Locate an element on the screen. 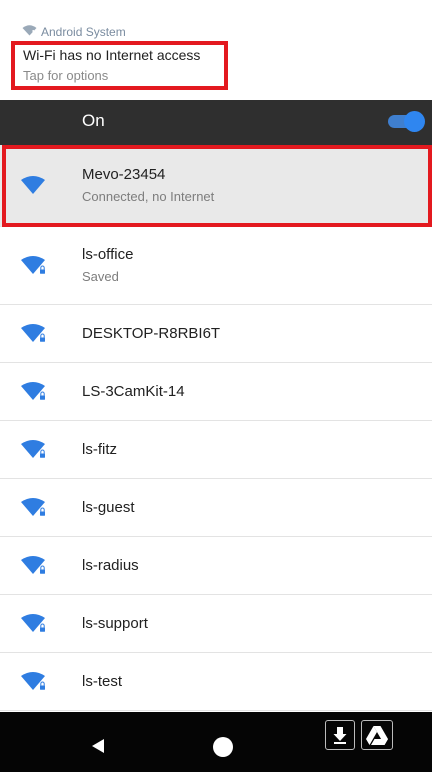 The width and height of the screenshot is (432, 772). download-icon is located at coordinates (340, 735).